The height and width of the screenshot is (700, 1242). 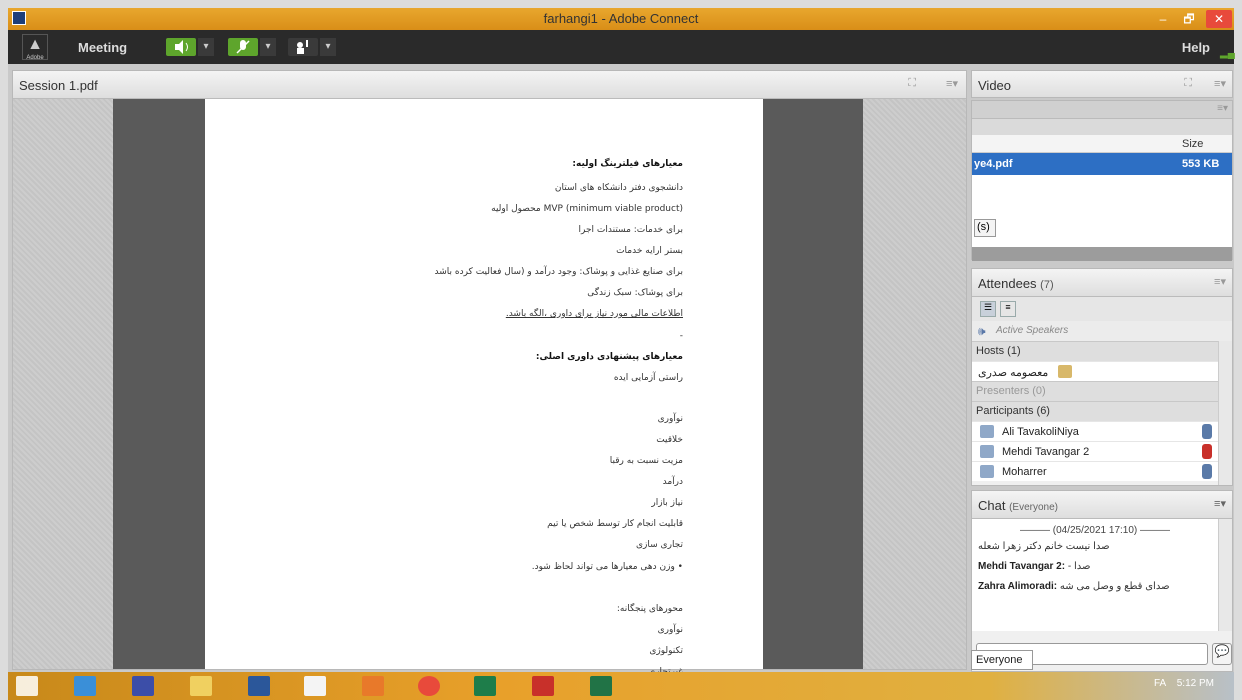 What do you see at coordinates (609, 357) in the screenshot?
I see `pdf-text-line: معیارهای پیشنهادی داوری اصلی:` at bounding box center [609, 357].